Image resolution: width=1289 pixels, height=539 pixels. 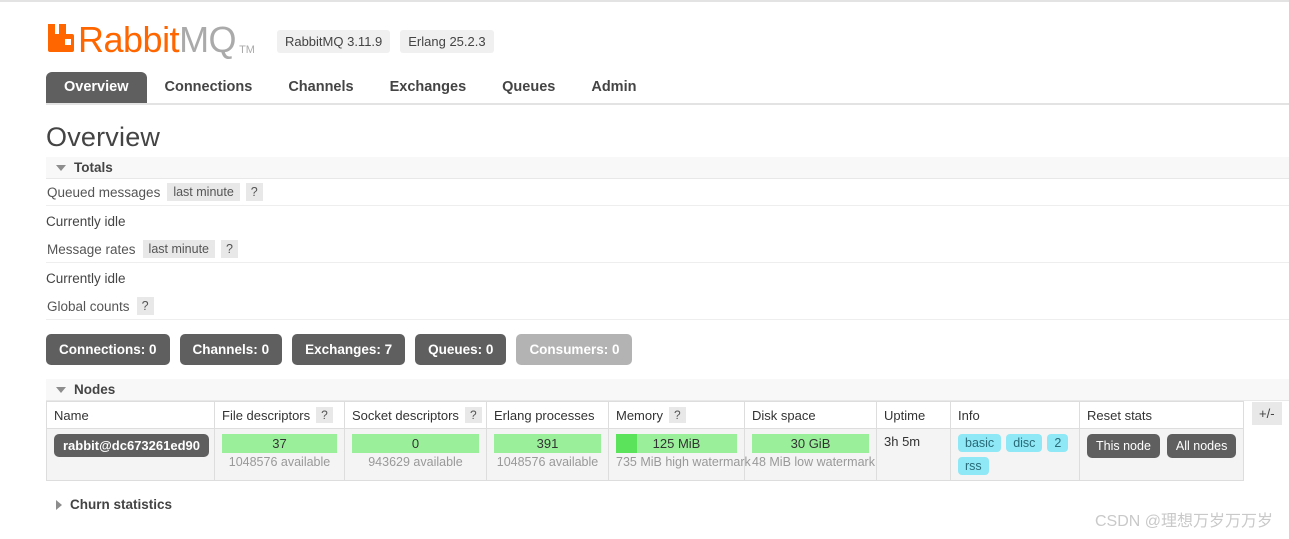 What do you see at coordinates (455, 349) in the screenshot?
I see `badge-queues-label: Queues:` at bounding box center [455, 349].